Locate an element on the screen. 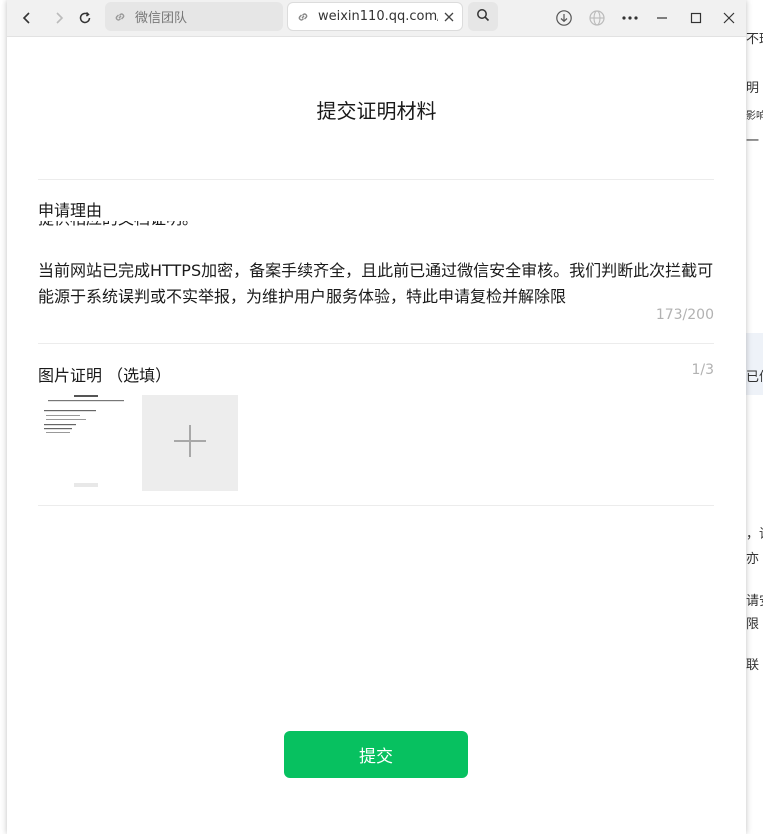 This screenshot has width=763, height=834. tab-title: weixin110.qq.com/s is located at coordinates (378, 16).